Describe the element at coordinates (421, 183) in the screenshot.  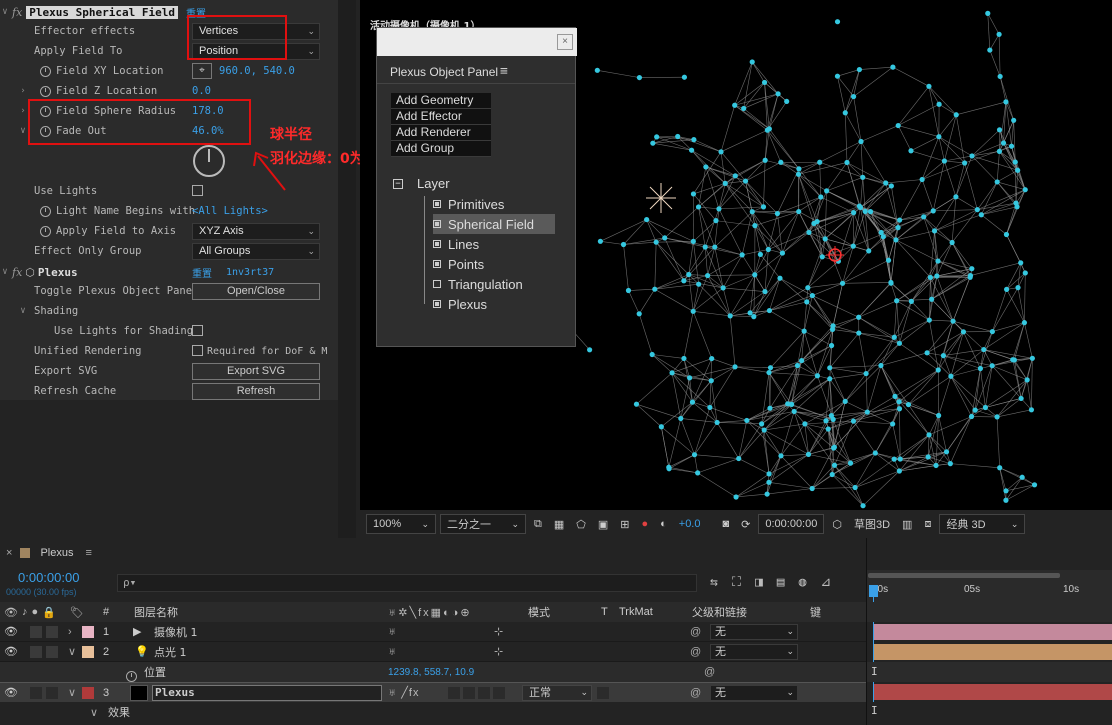
I see `tree-root: − Layer` at that location.